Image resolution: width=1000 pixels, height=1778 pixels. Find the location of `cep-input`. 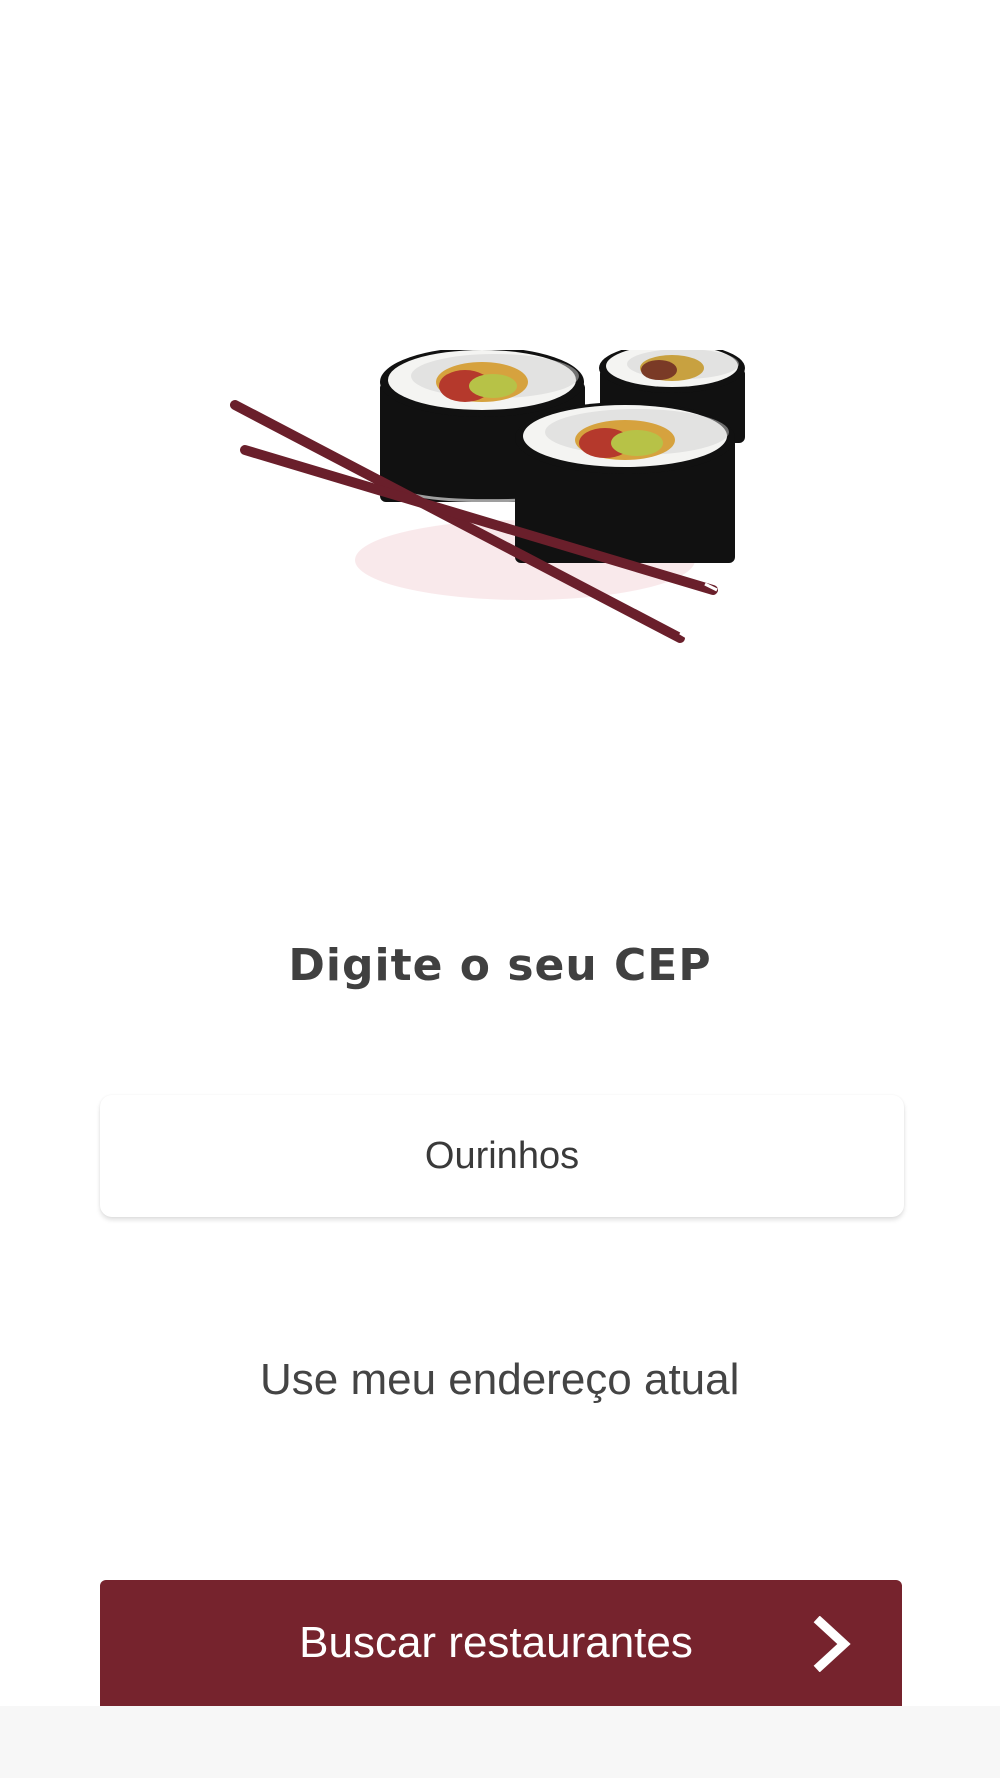

cep-input is located at coordinates (502, 1156).